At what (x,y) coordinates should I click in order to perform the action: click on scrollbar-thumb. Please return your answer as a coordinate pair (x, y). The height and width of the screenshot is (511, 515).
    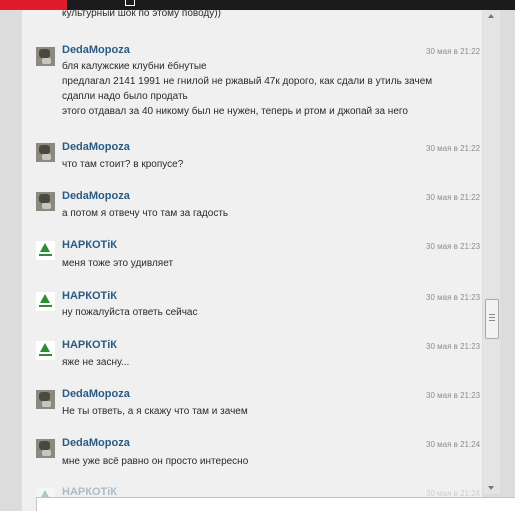
    Looking at the image, I should click on (492, 319).